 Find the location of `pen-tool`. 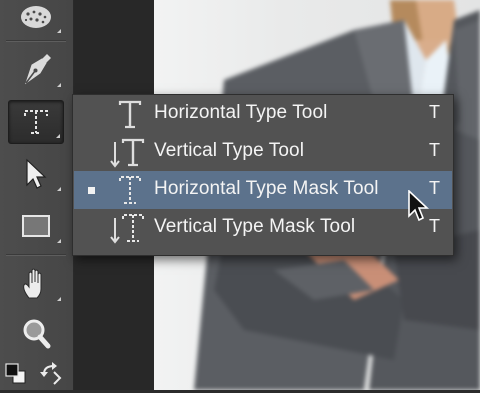

pen-tool is located at coordinates (36, 70).